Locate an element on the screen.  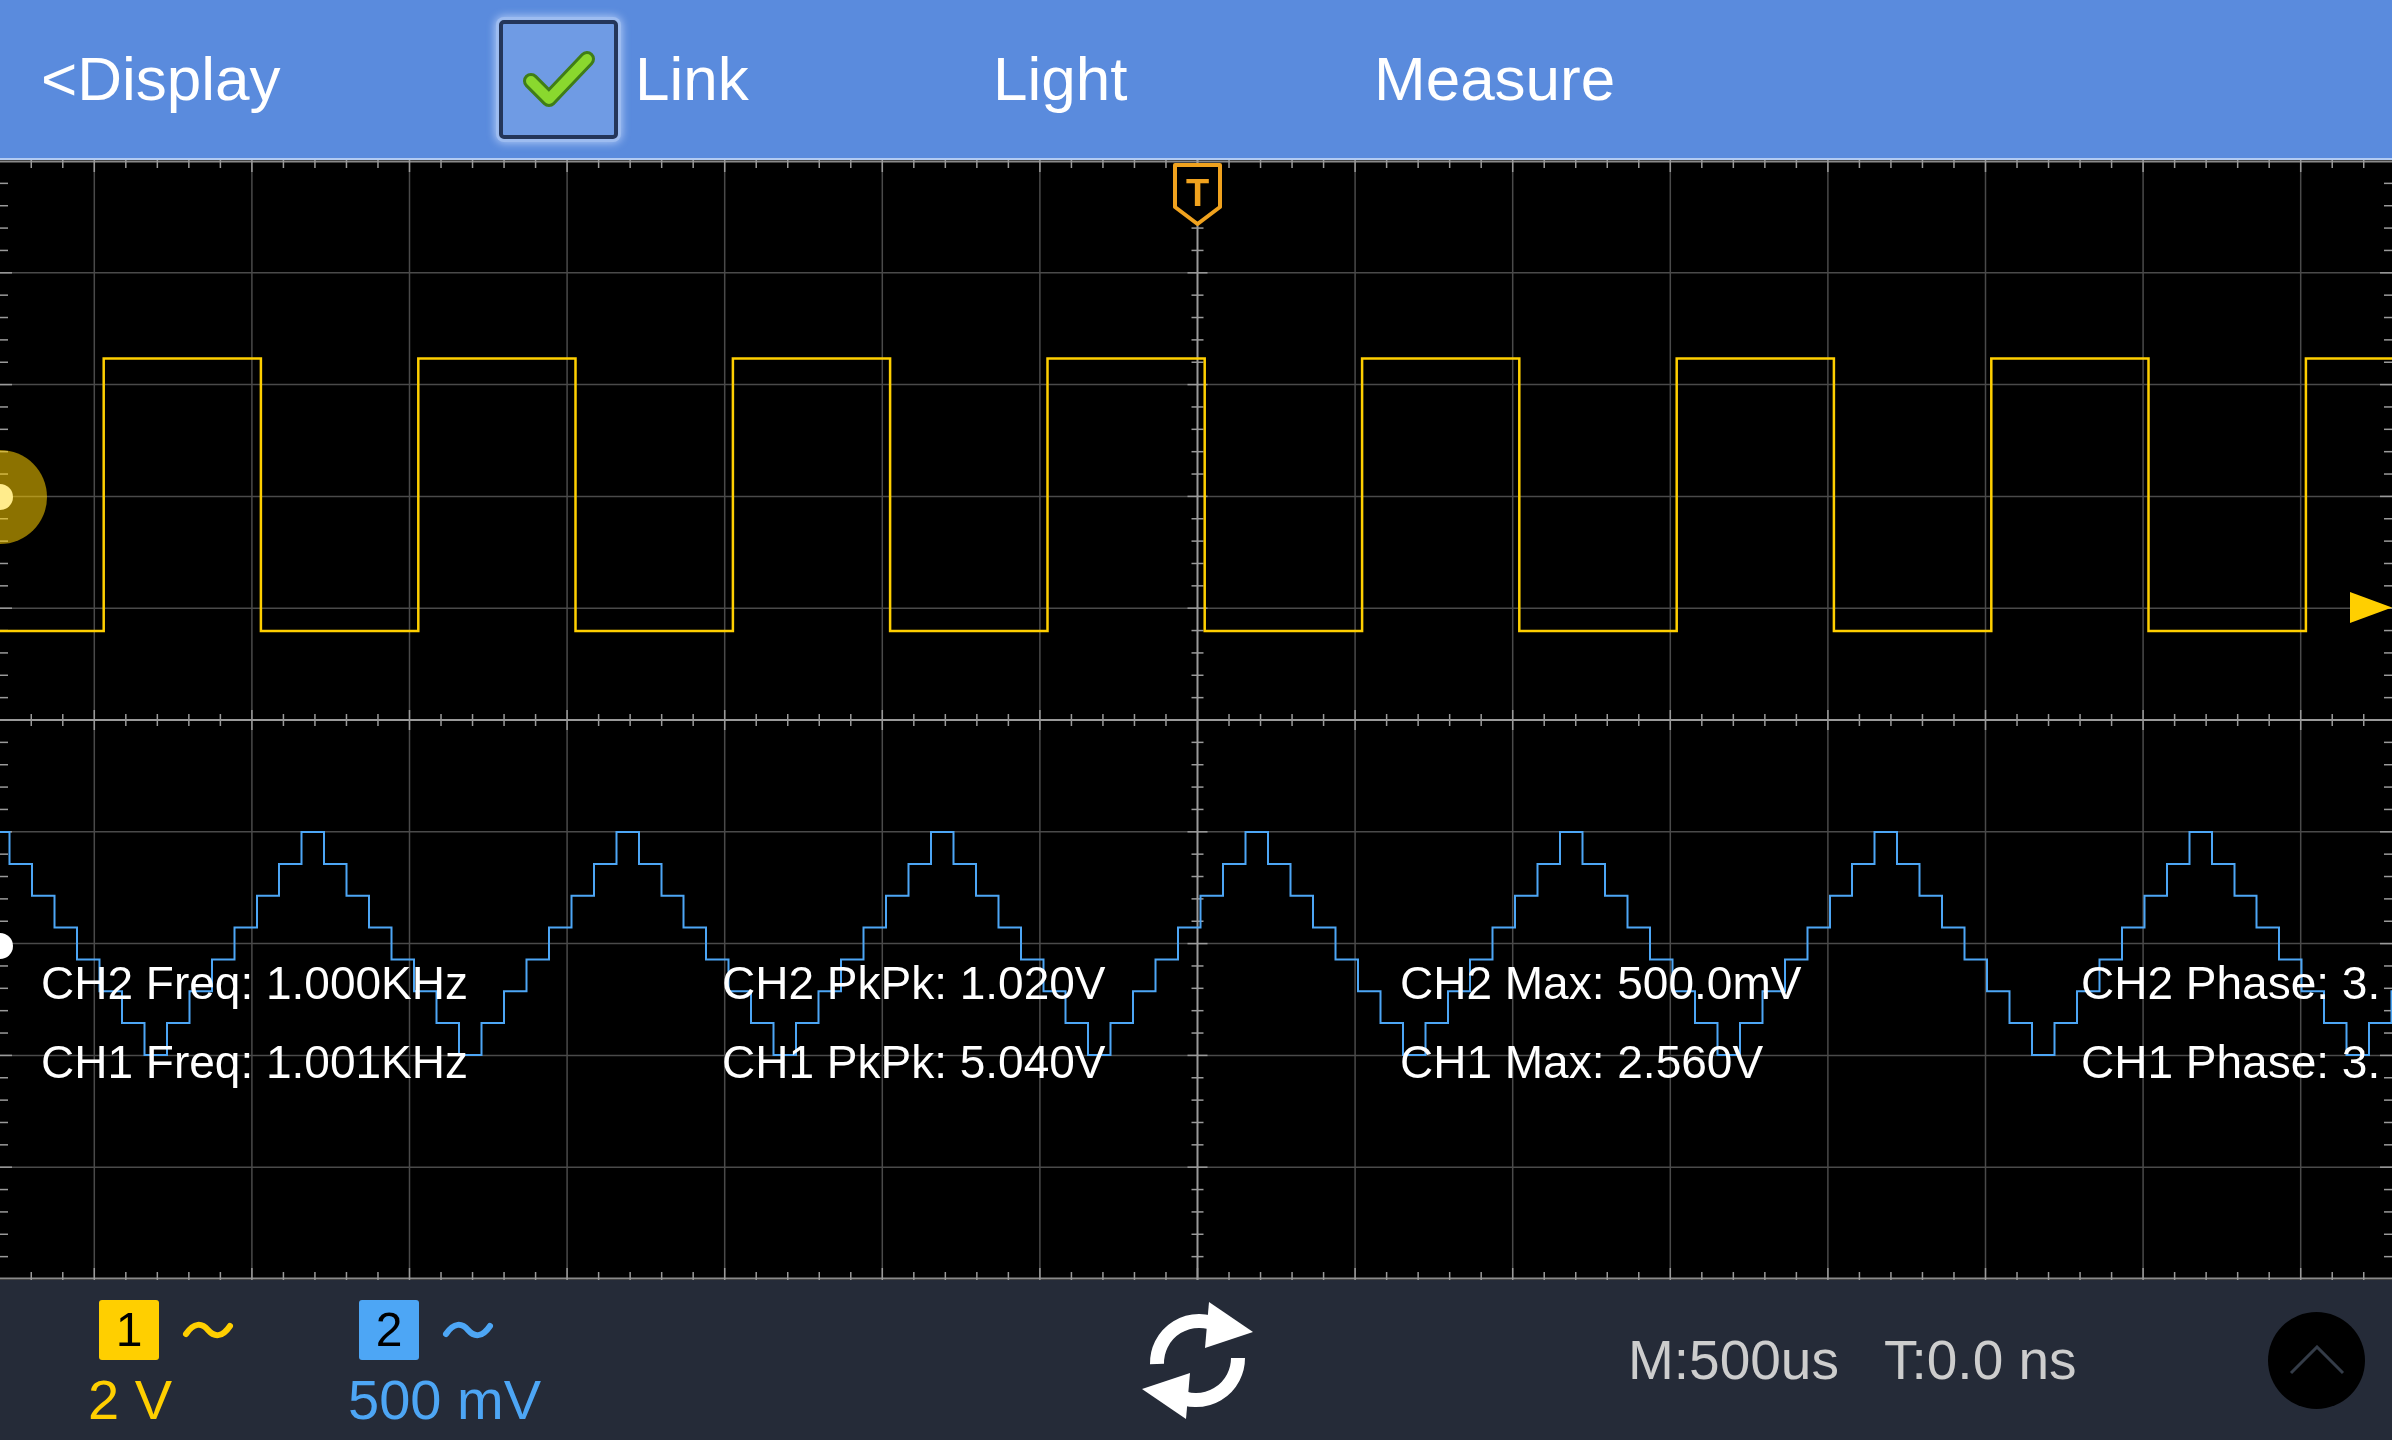
trigger-marker: T is located at coordinates (1197, 194).